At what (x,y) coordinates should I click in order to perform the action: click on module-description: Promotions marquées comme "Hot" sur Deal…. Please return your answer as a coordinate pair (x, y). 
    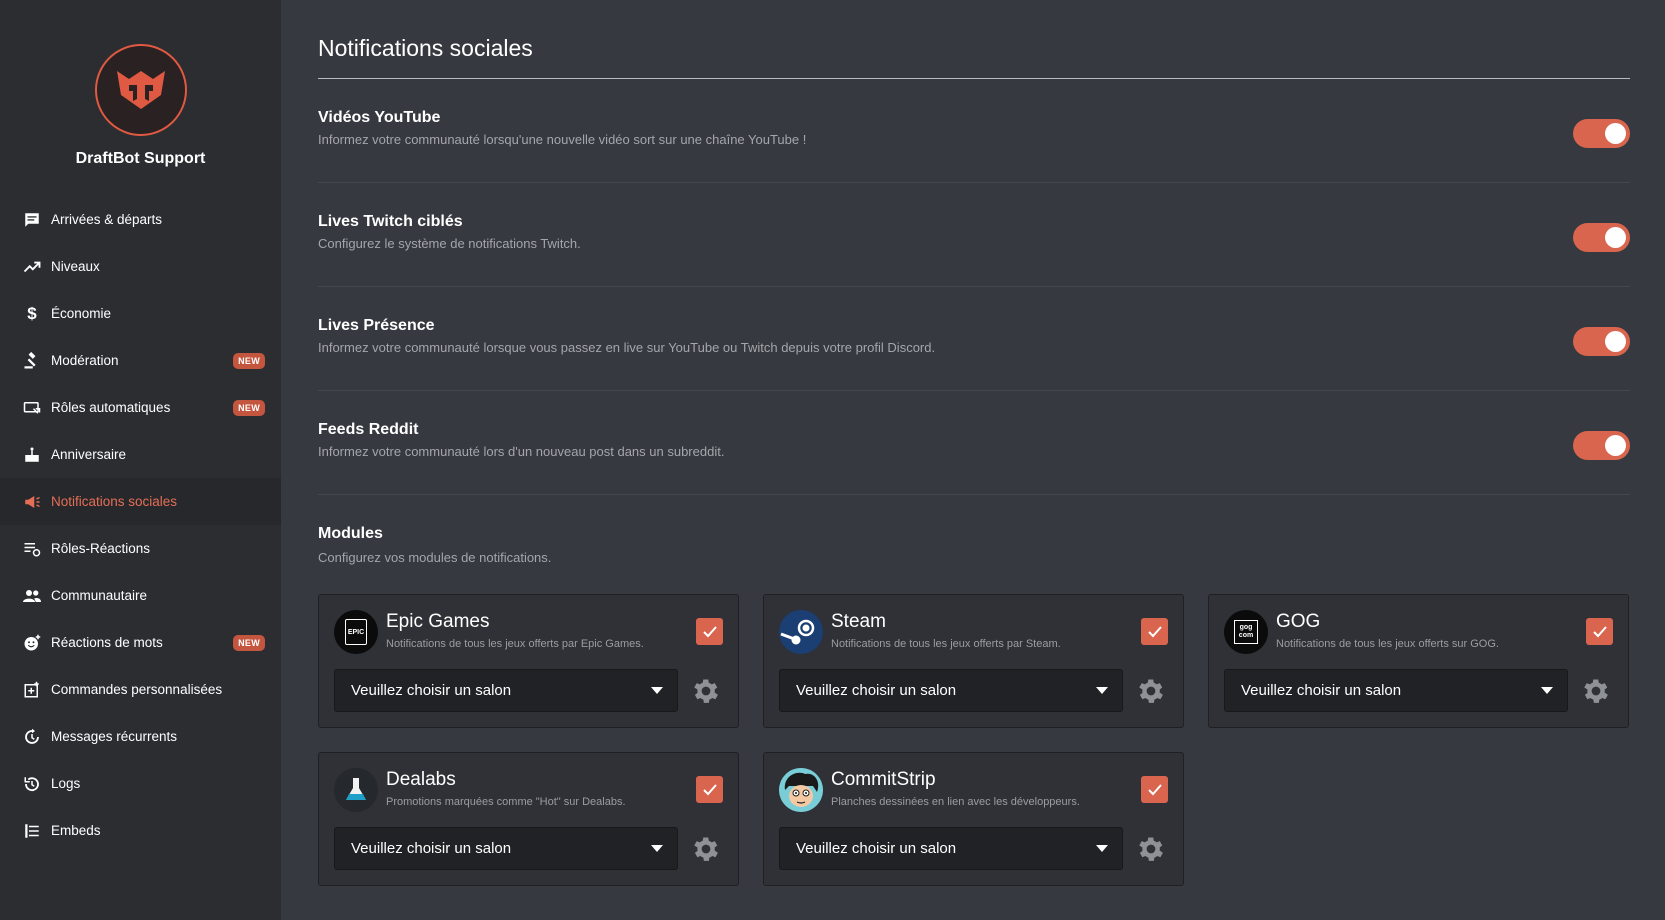
    Looking at the image, I should click on (506, 802).